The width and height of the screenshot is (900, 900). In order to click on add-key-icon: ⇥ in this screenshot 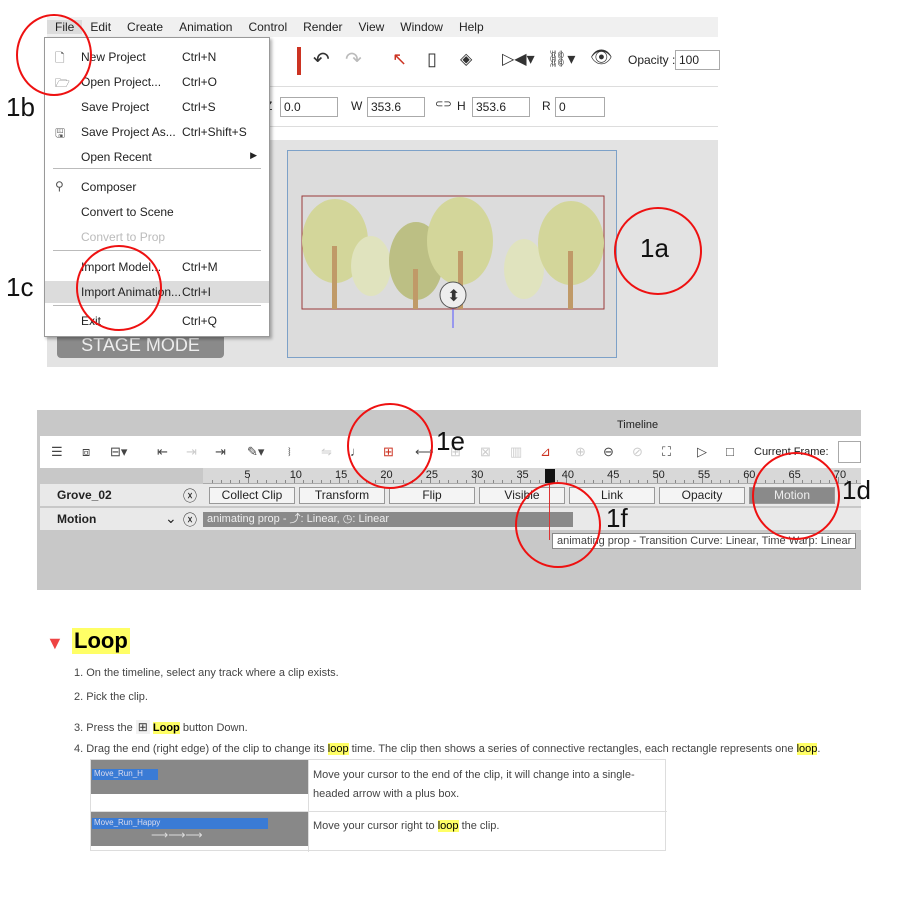, I will do `click(191, 452)`.